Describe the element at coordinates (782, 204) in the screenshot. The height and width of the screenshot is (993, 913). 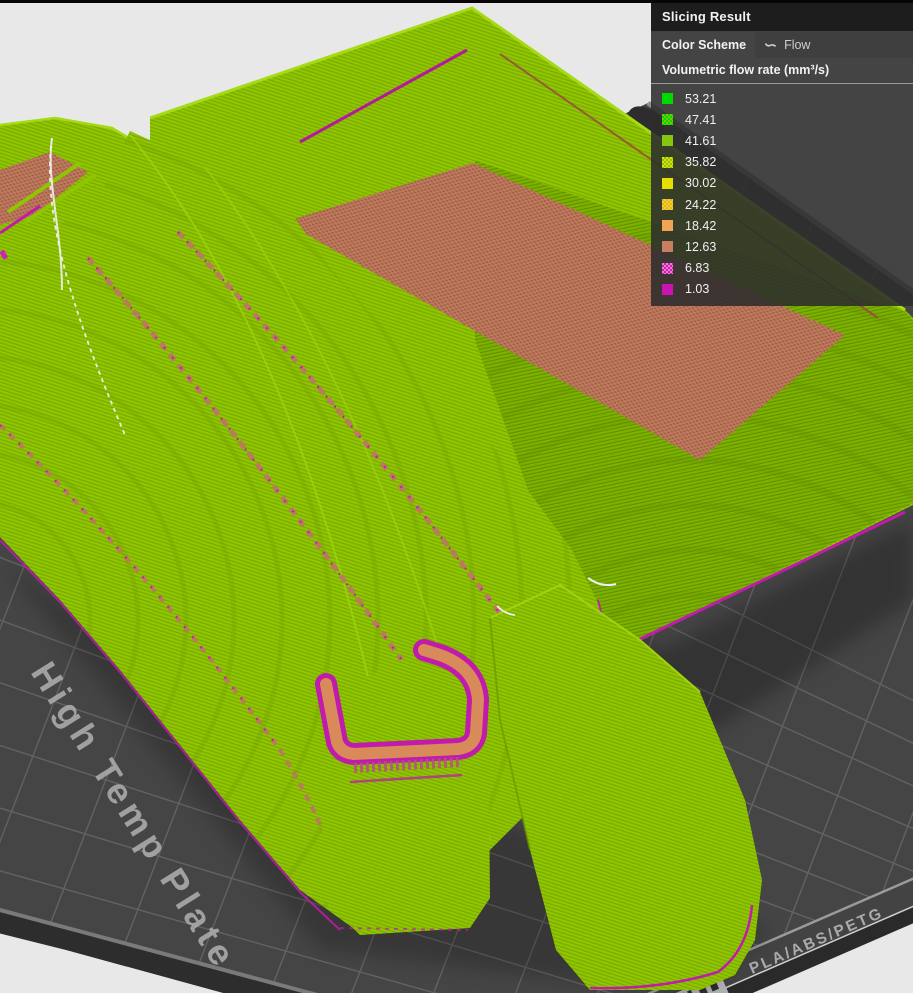
I see `legend-item: 24.22` at that location.